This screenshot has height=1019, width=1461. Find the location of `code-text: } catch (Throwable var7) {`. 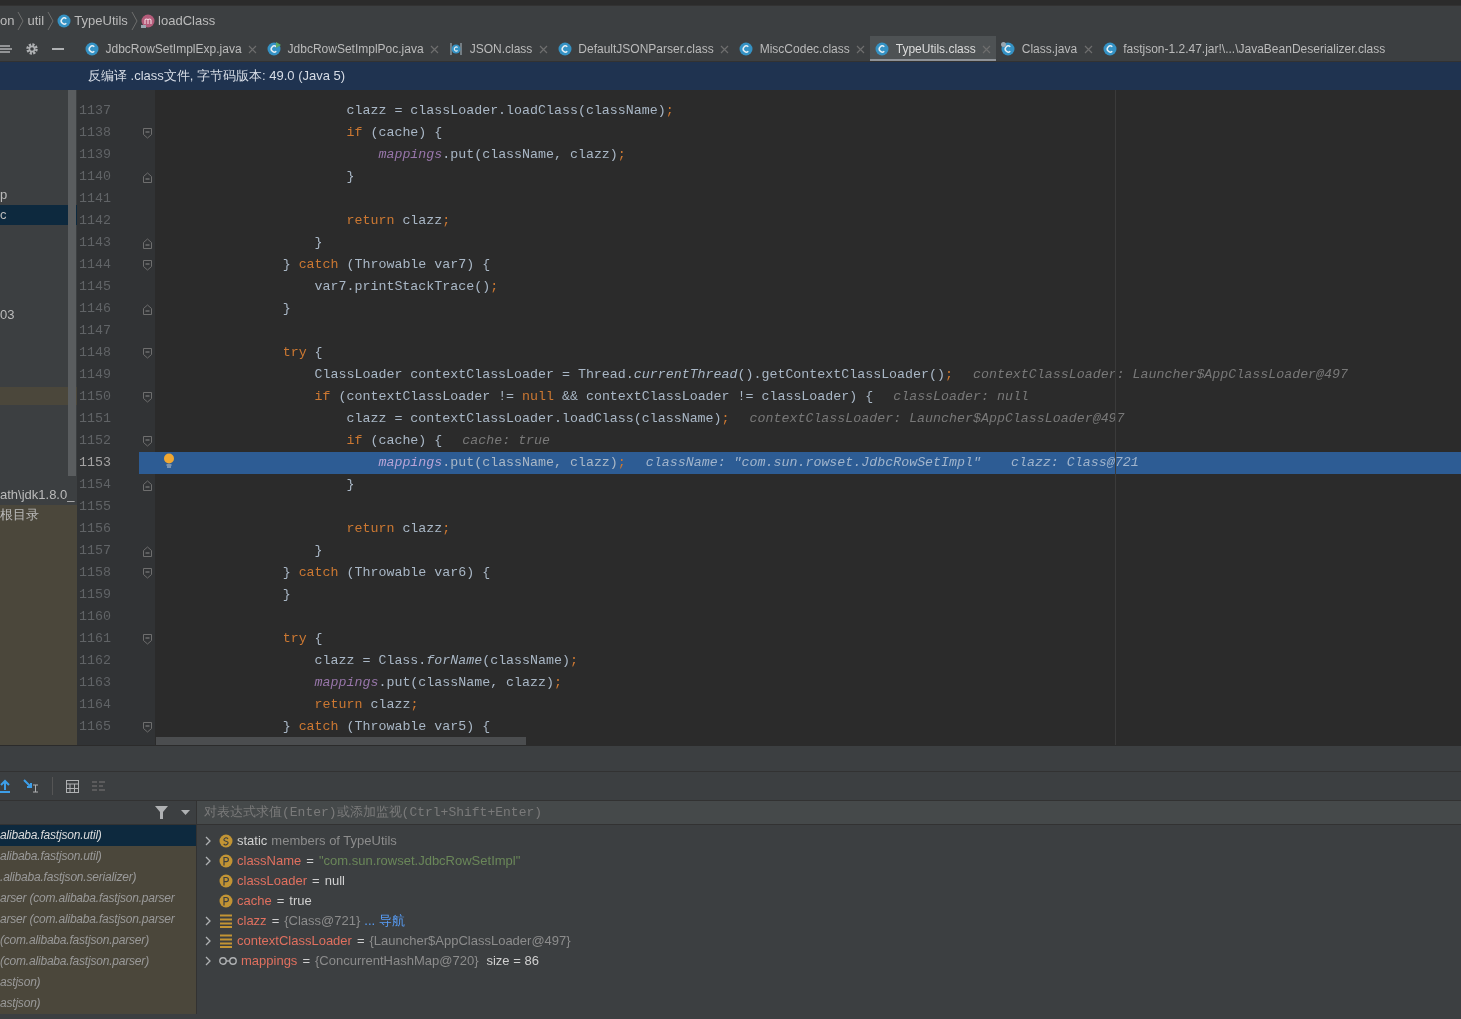

code-text: } catch (Throwable var7) { is located at coordinates (386, 265).